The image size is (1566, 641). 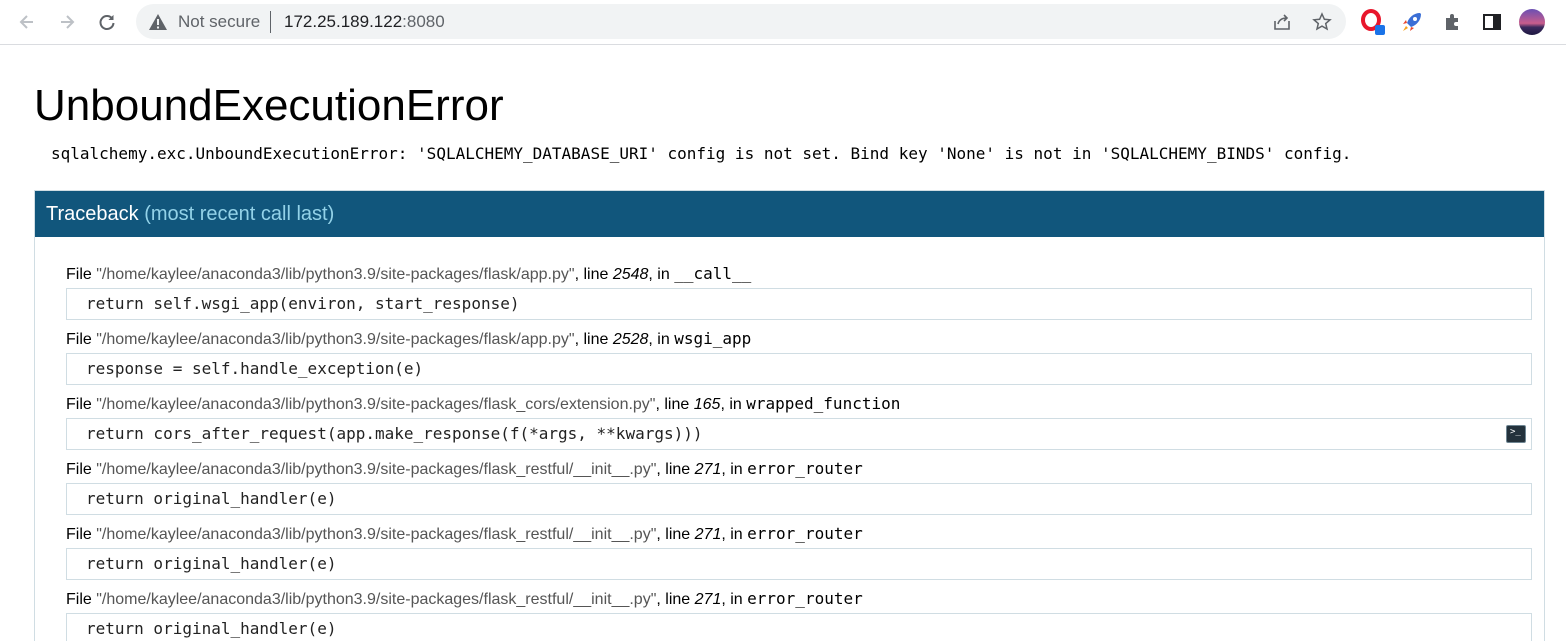 I want to click on browser-toolbar: Not secure 172.25.189.122:8080, so click(x=783, y=22).